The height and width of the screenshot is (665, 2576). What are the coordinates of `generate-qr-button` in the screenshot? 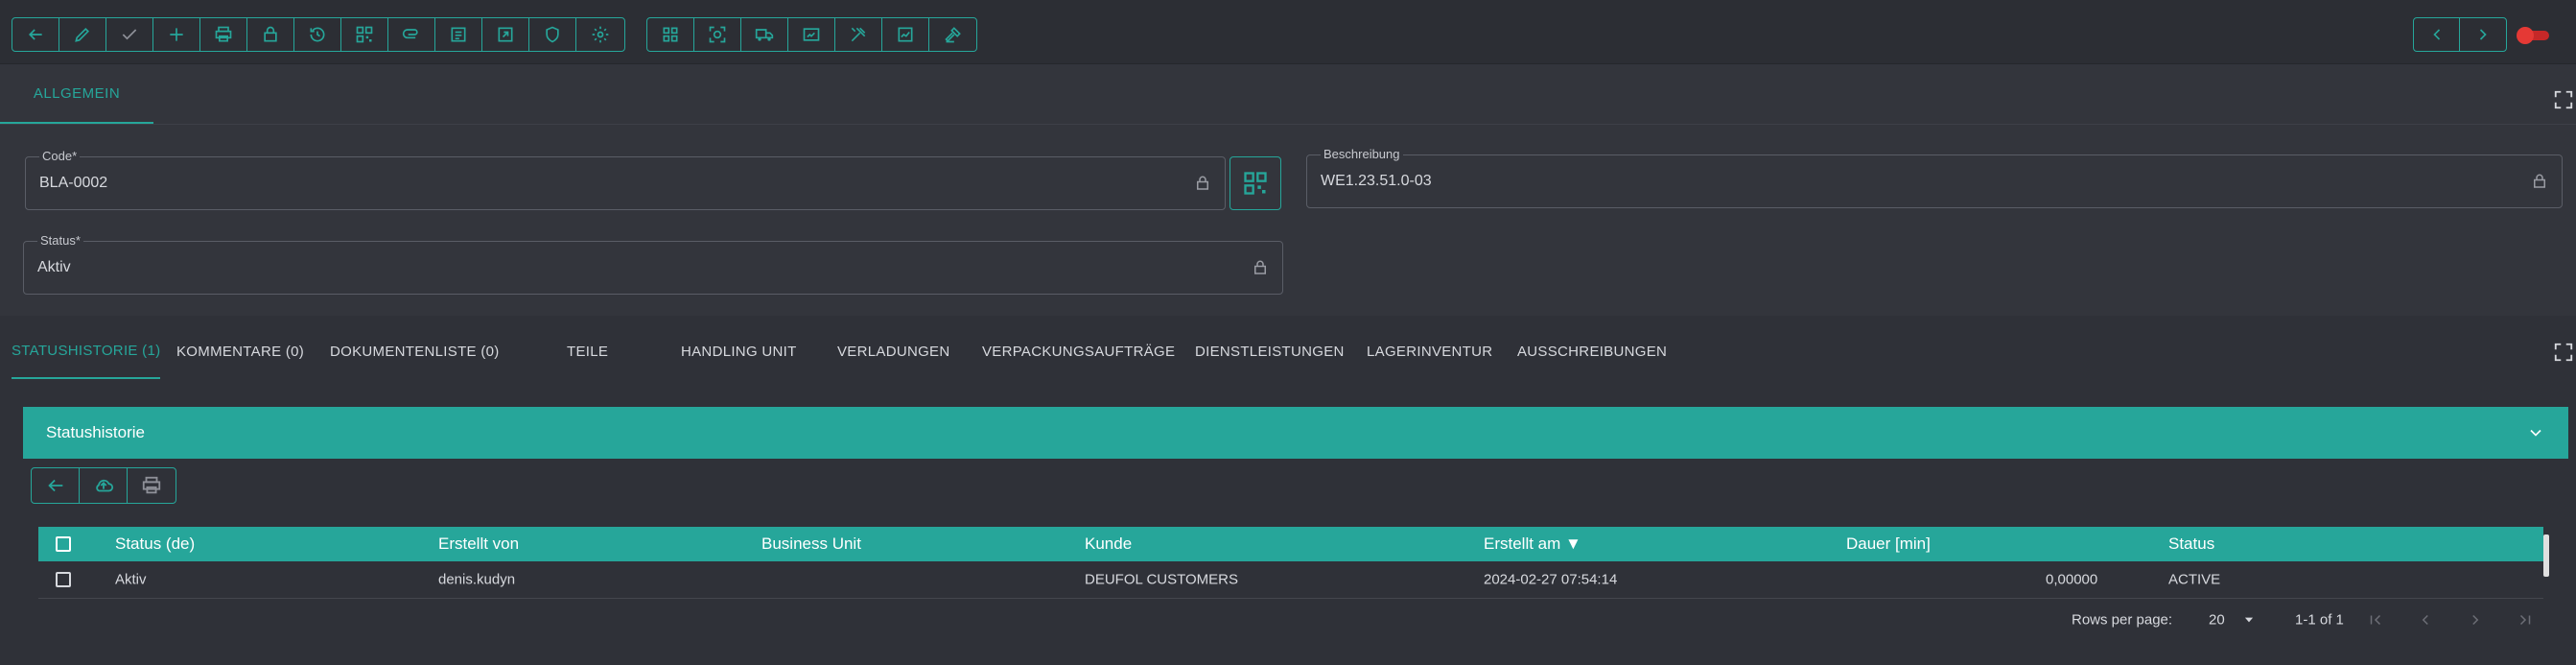 It's located at (1255, 183).